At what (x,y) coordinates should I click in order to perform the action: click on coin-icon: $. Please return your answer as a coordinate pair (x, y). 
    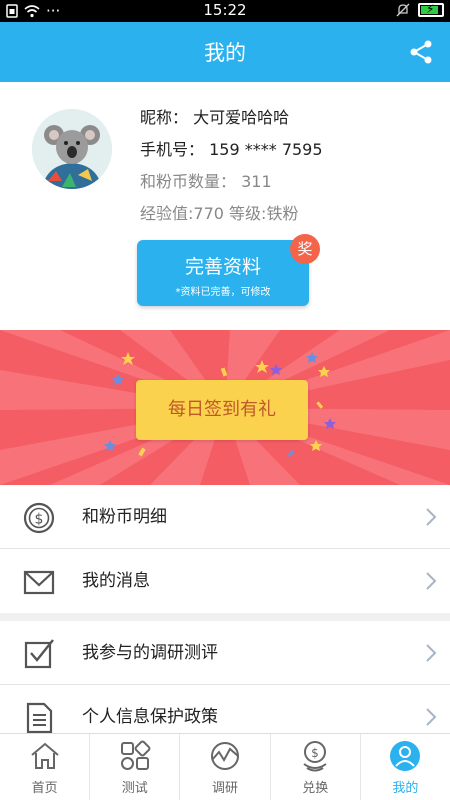
    Looking at the image, I should click on (39, 518).